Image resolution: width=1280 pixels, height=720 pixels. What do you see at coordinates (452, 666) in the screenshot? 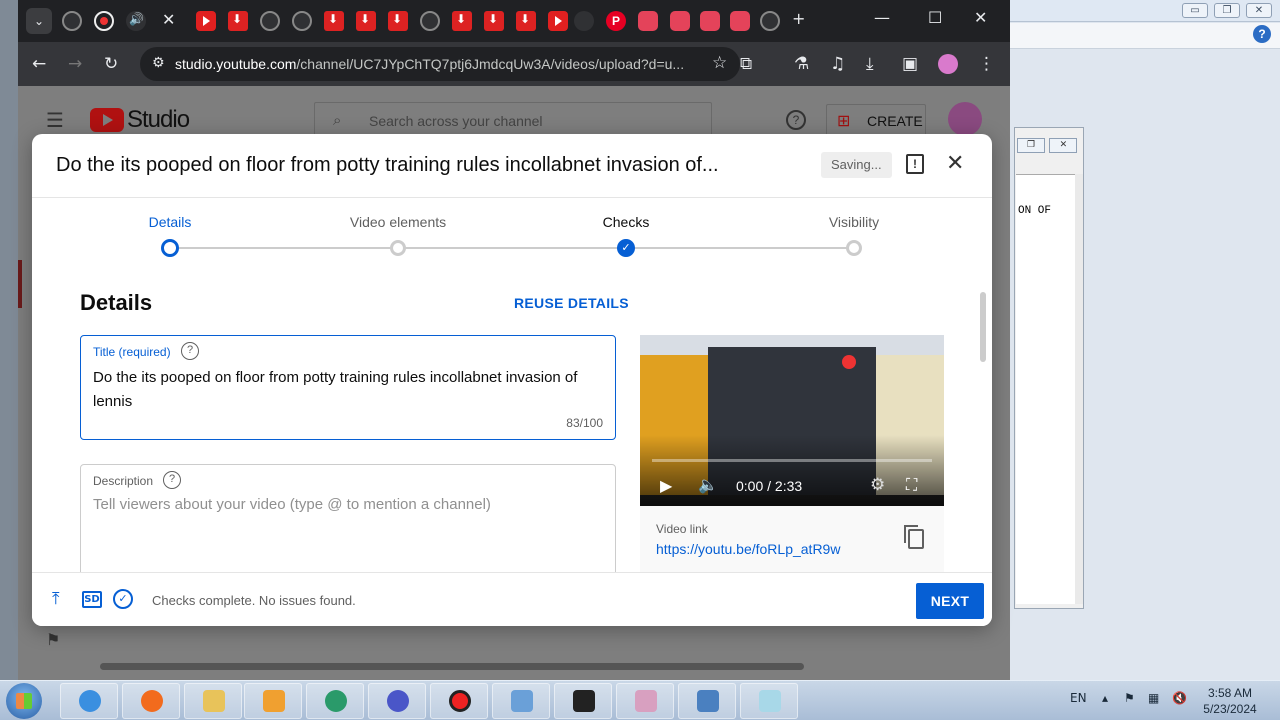
I see `horizontal-scrollbar` at bounding box center [452, 666].